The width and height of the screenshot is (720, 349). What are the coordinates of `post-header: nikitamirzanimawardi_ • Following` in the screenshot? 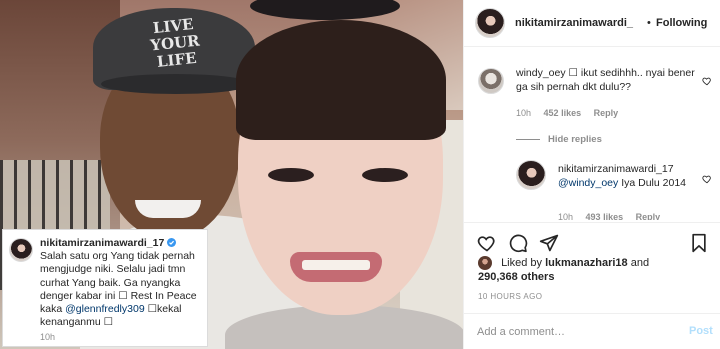 It's located at (592, 23).